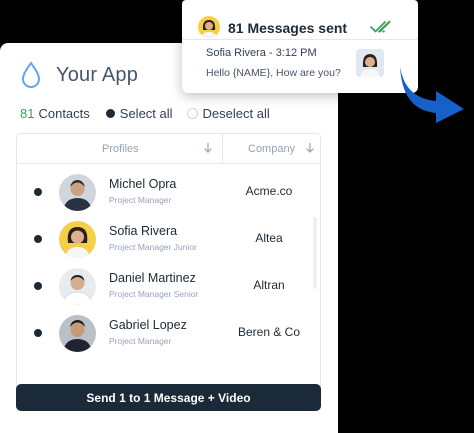 This screenshot has height=433, width=474. I want to click on contact-name: Michel Opra, so click(143, 184).